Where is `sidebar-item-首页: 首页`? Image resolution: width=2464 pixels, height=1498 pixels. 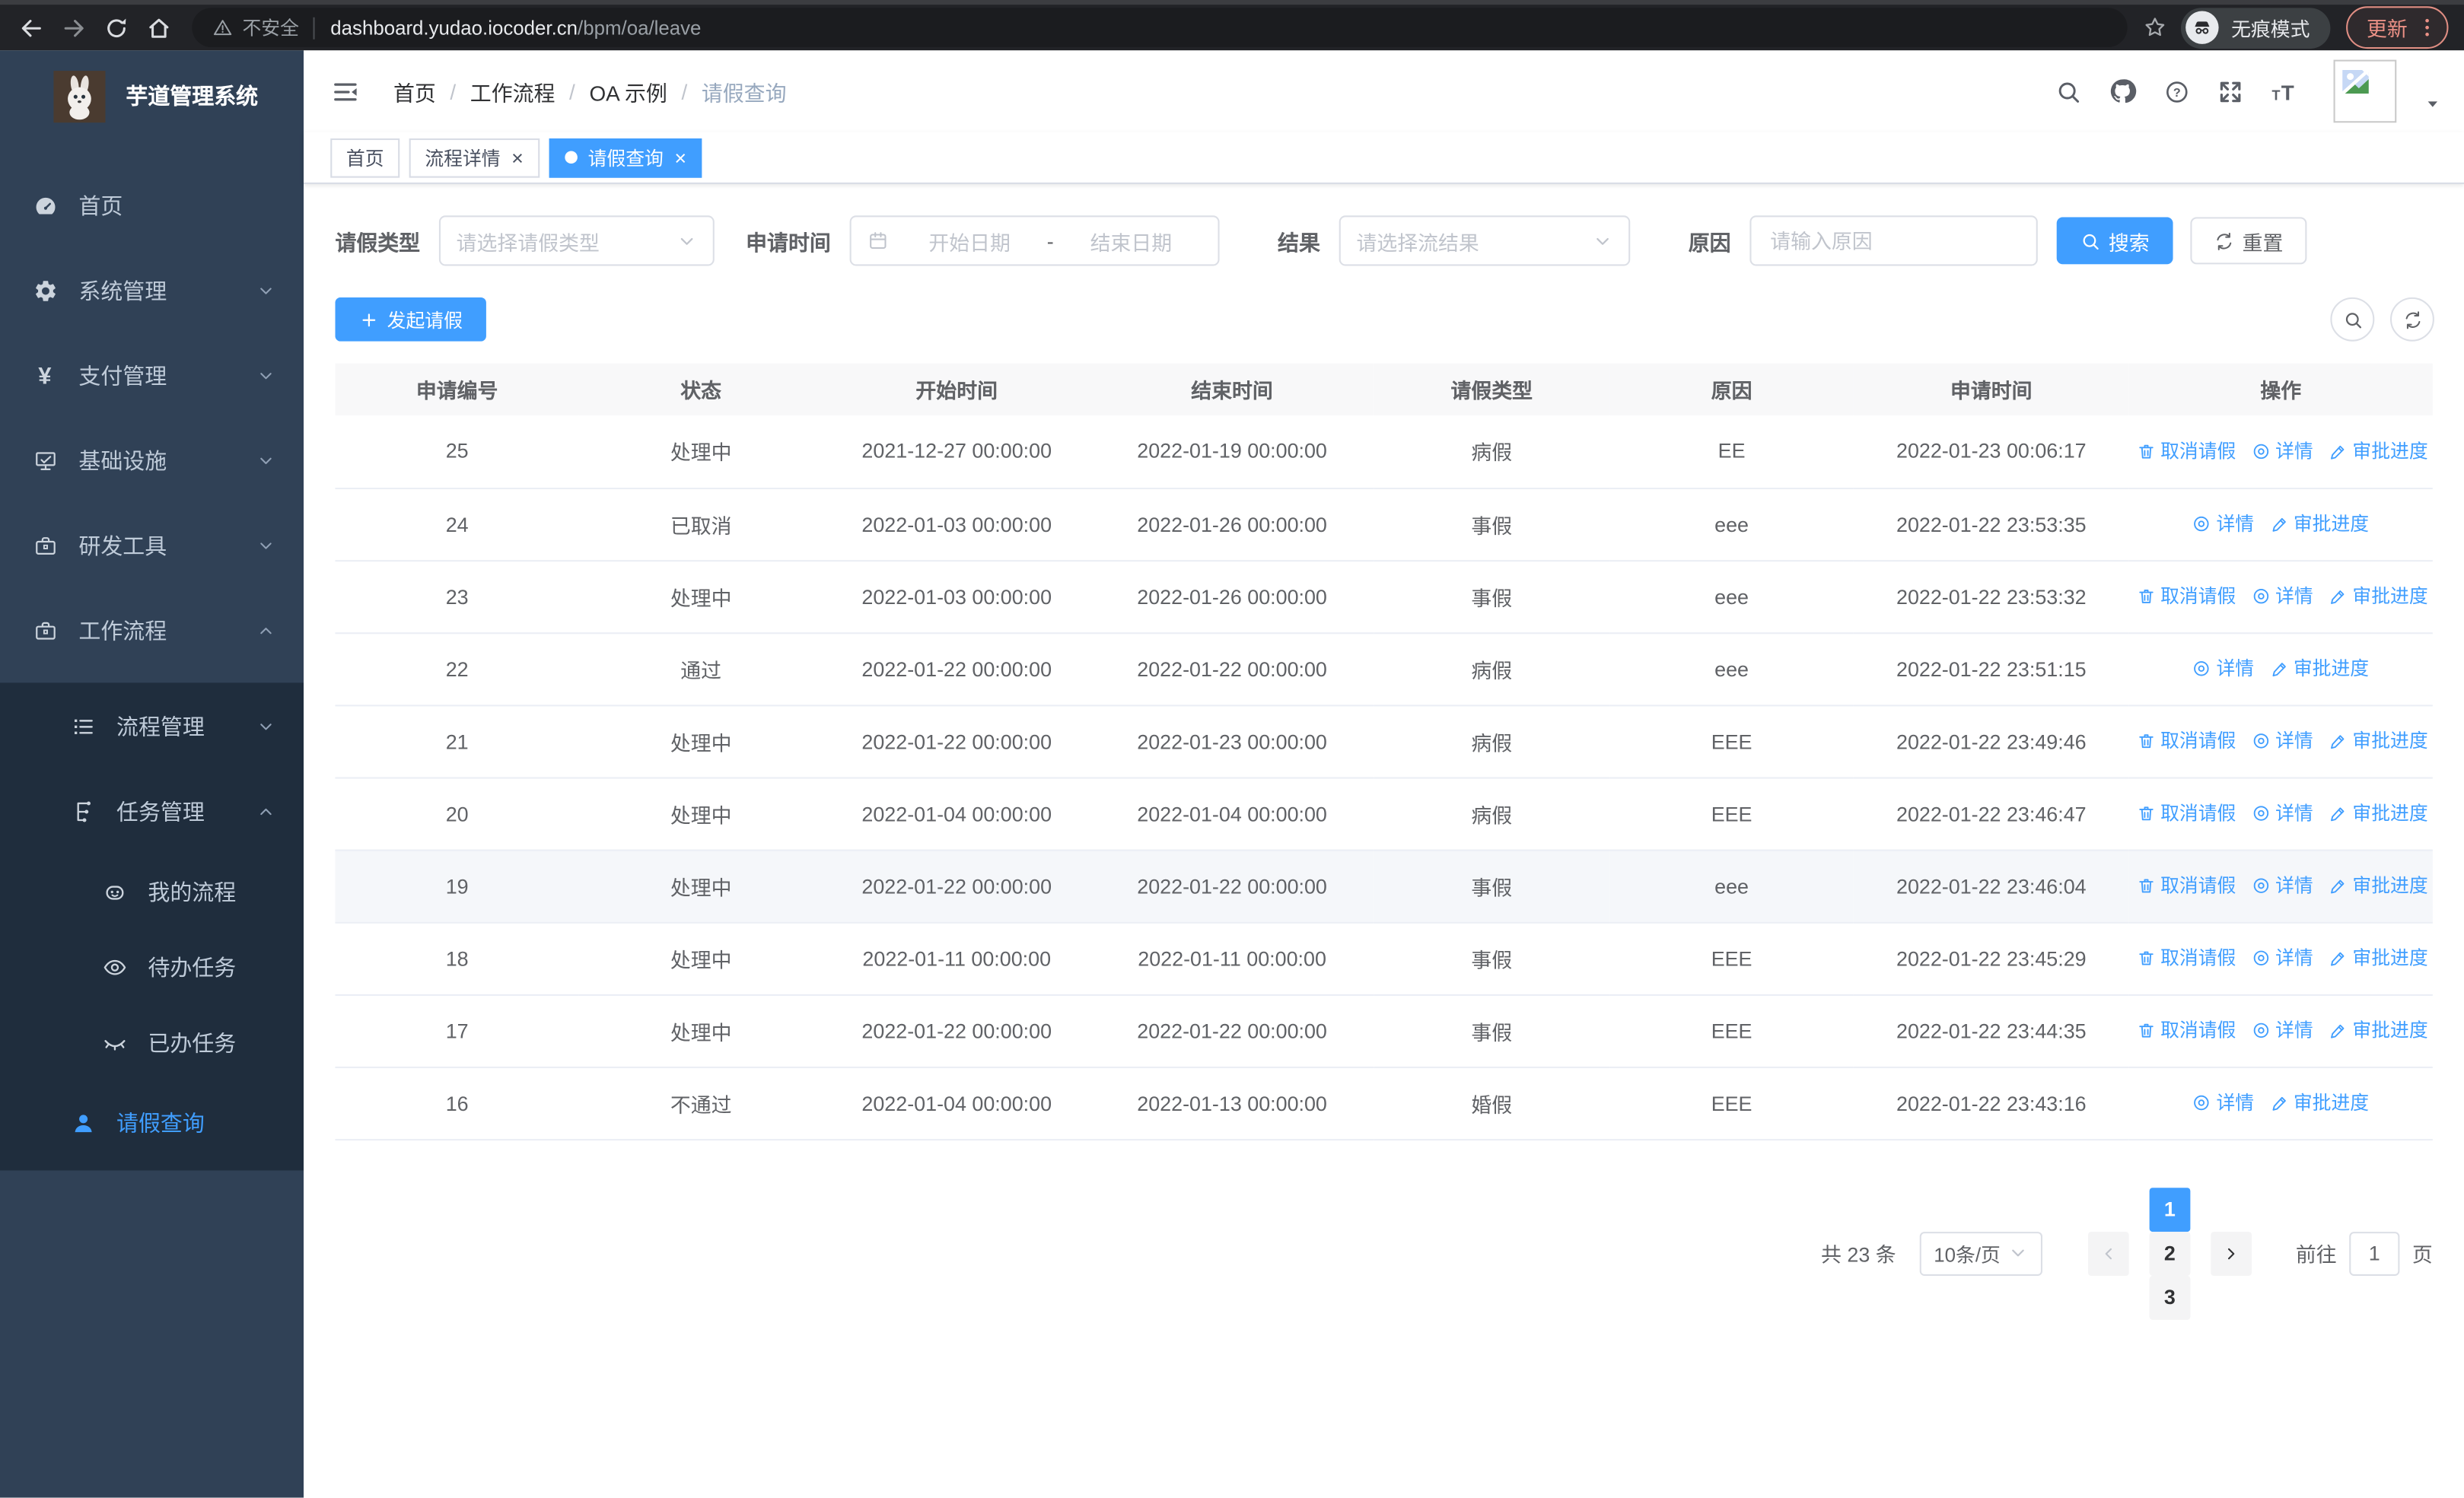 sidebar-item-首页: 首页 is located at coordinates (152, 206).